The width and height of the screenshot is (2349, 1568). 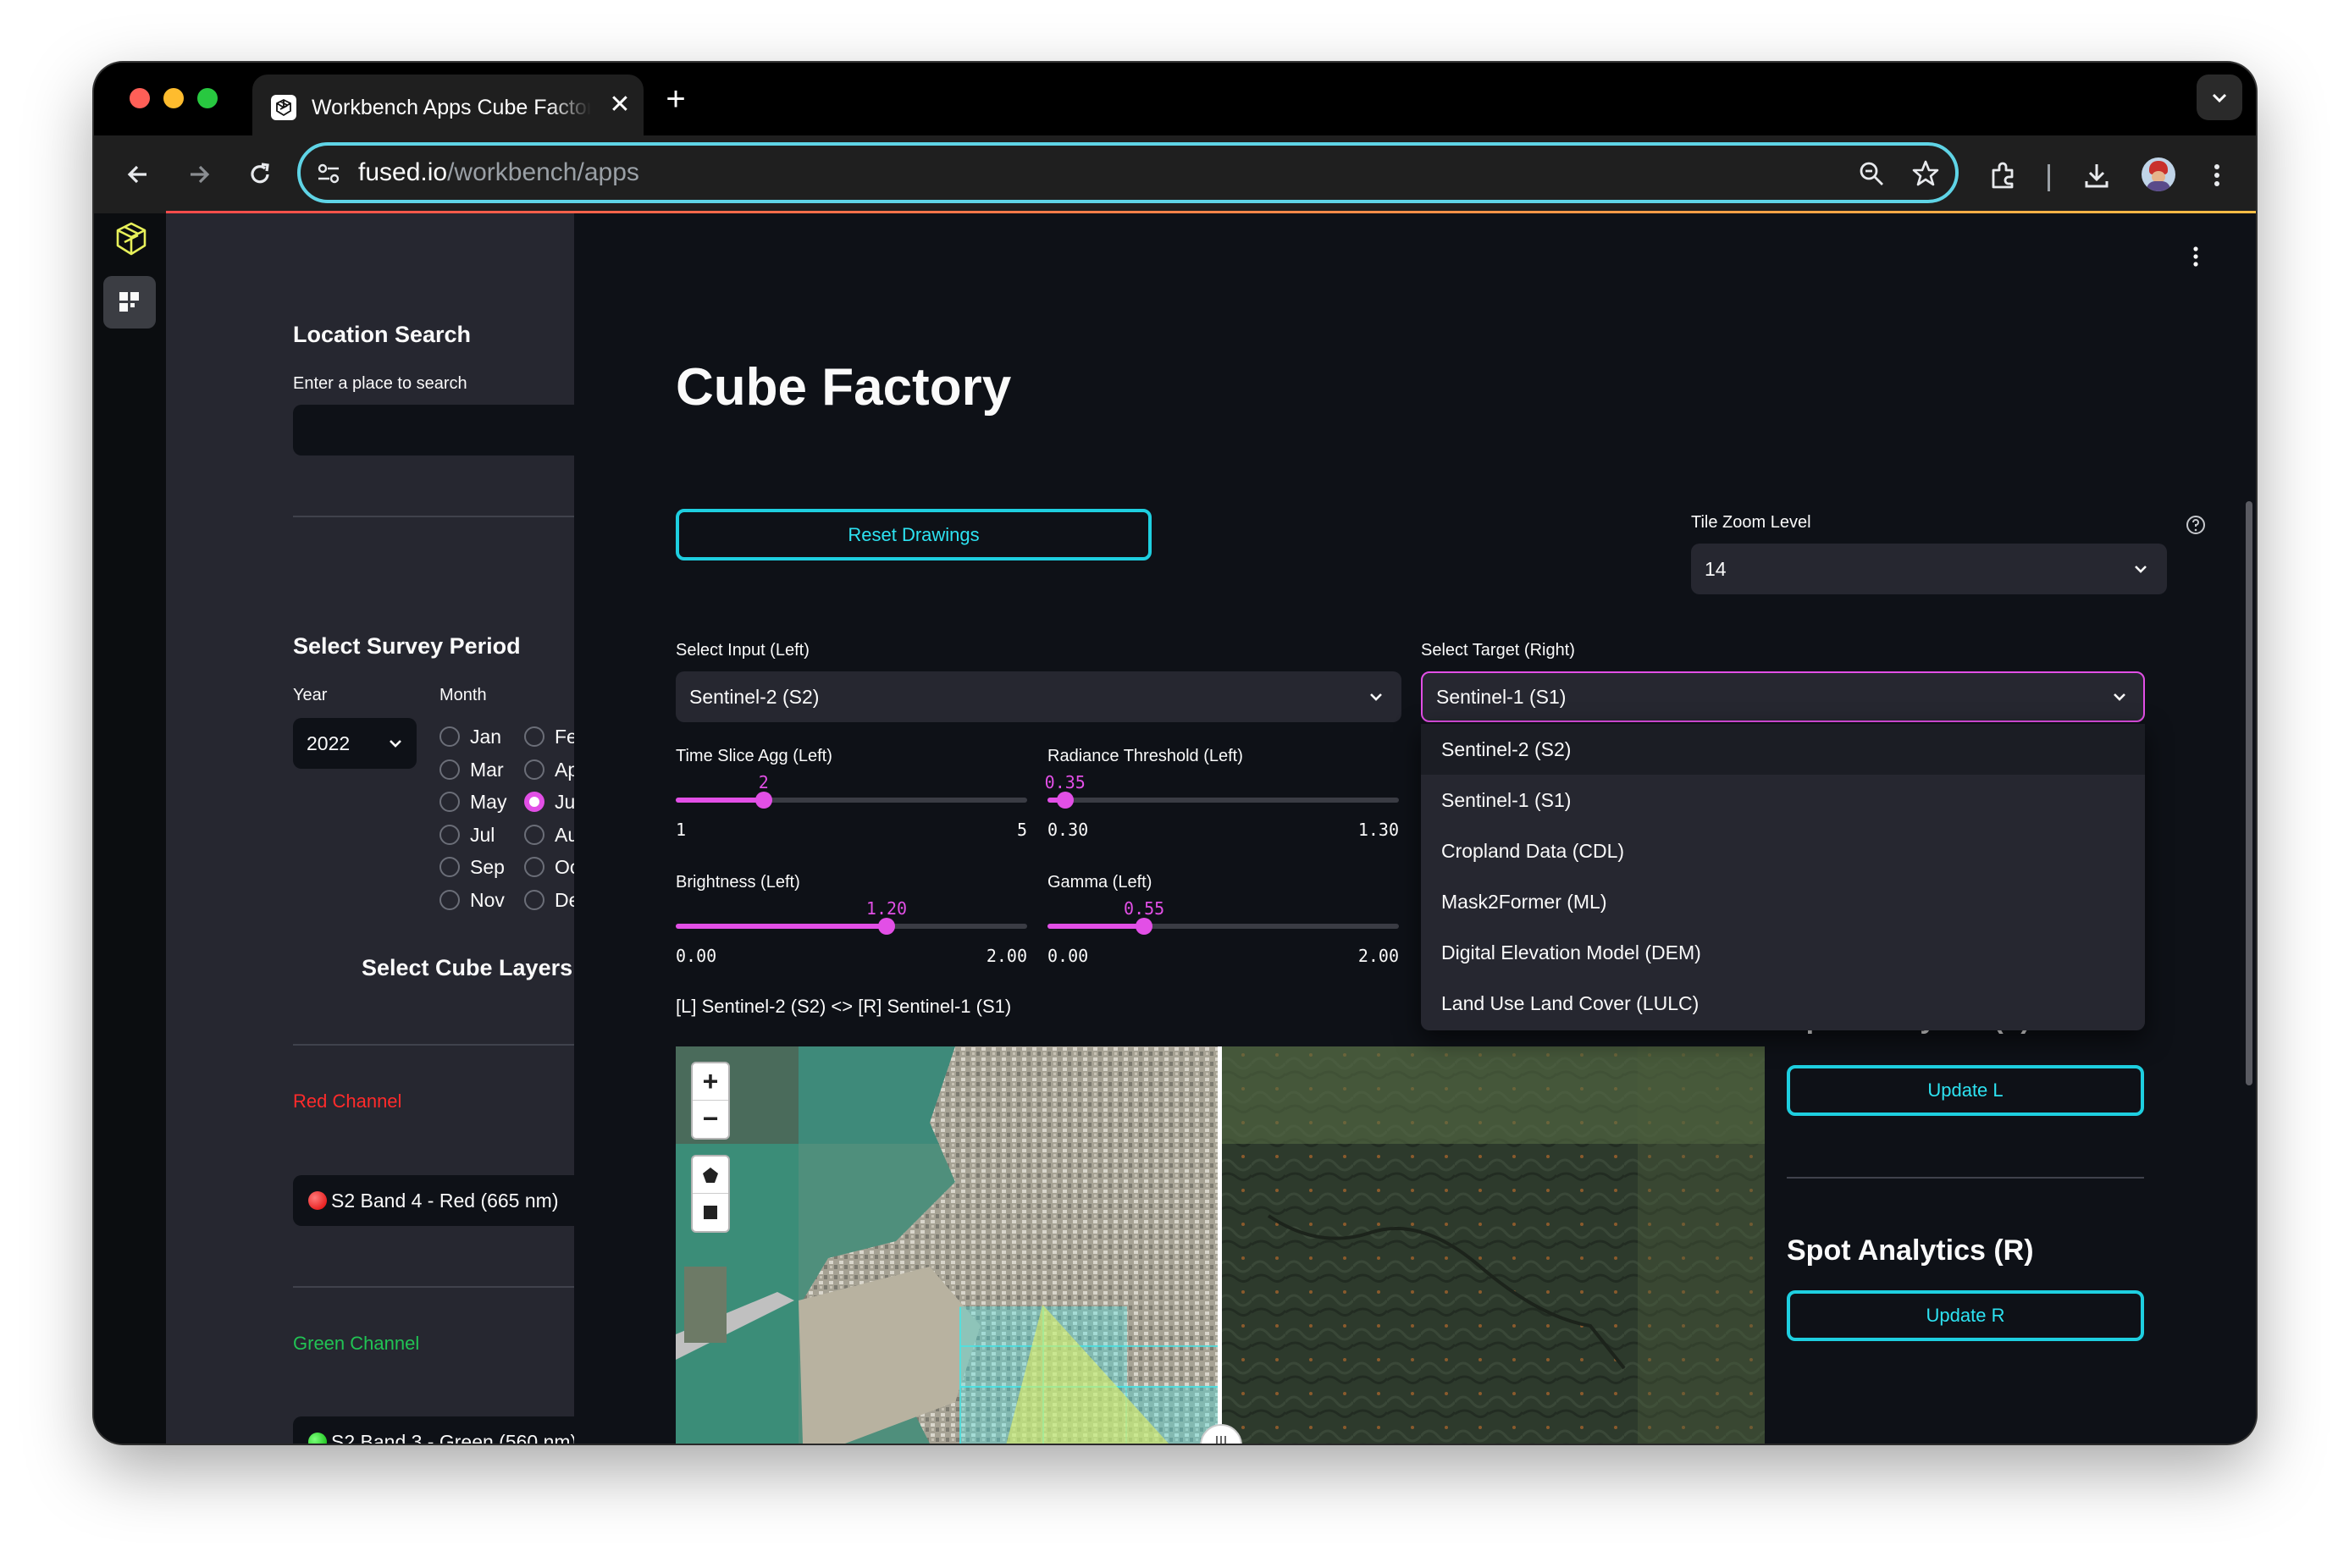 I want to click on dropdown-option: Sentinel-2 (S2), so click(x=1783, y=749).